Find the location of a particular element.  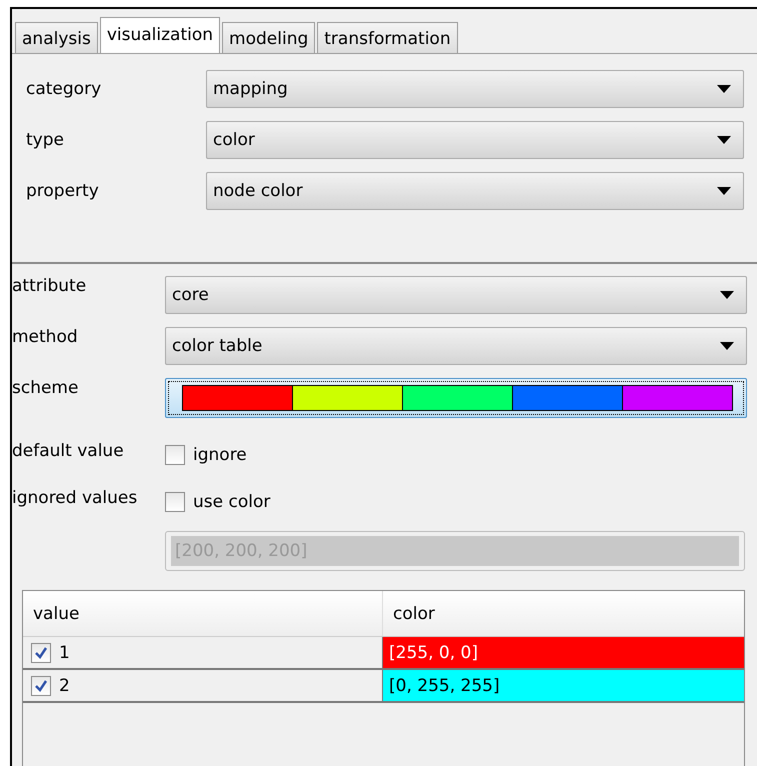

dropdown: mapping is located at coordinates (475, 89).